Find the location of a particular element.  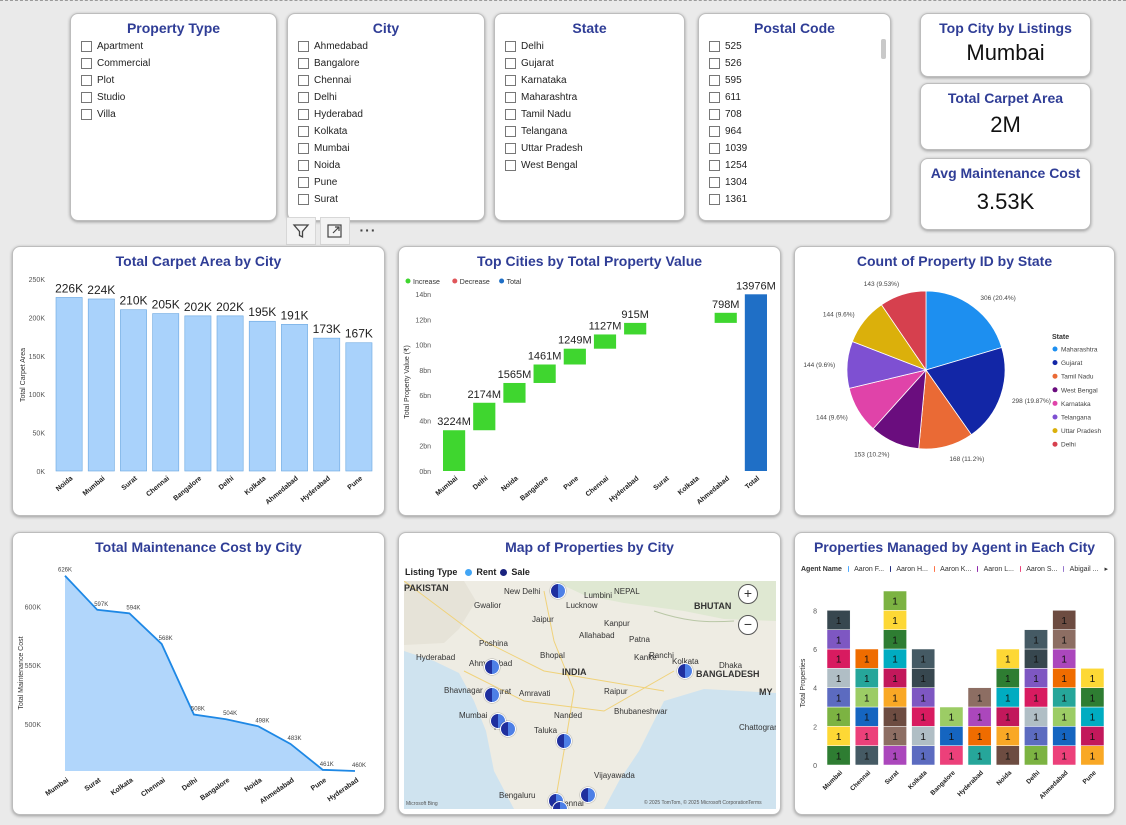

slicer-option: Surat is located at coordinates (386, 199).